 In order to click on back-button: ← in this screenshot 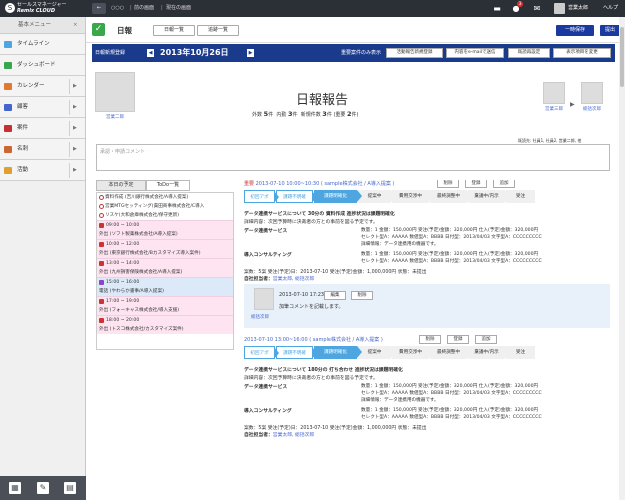, I will do `click(99, 8)`.